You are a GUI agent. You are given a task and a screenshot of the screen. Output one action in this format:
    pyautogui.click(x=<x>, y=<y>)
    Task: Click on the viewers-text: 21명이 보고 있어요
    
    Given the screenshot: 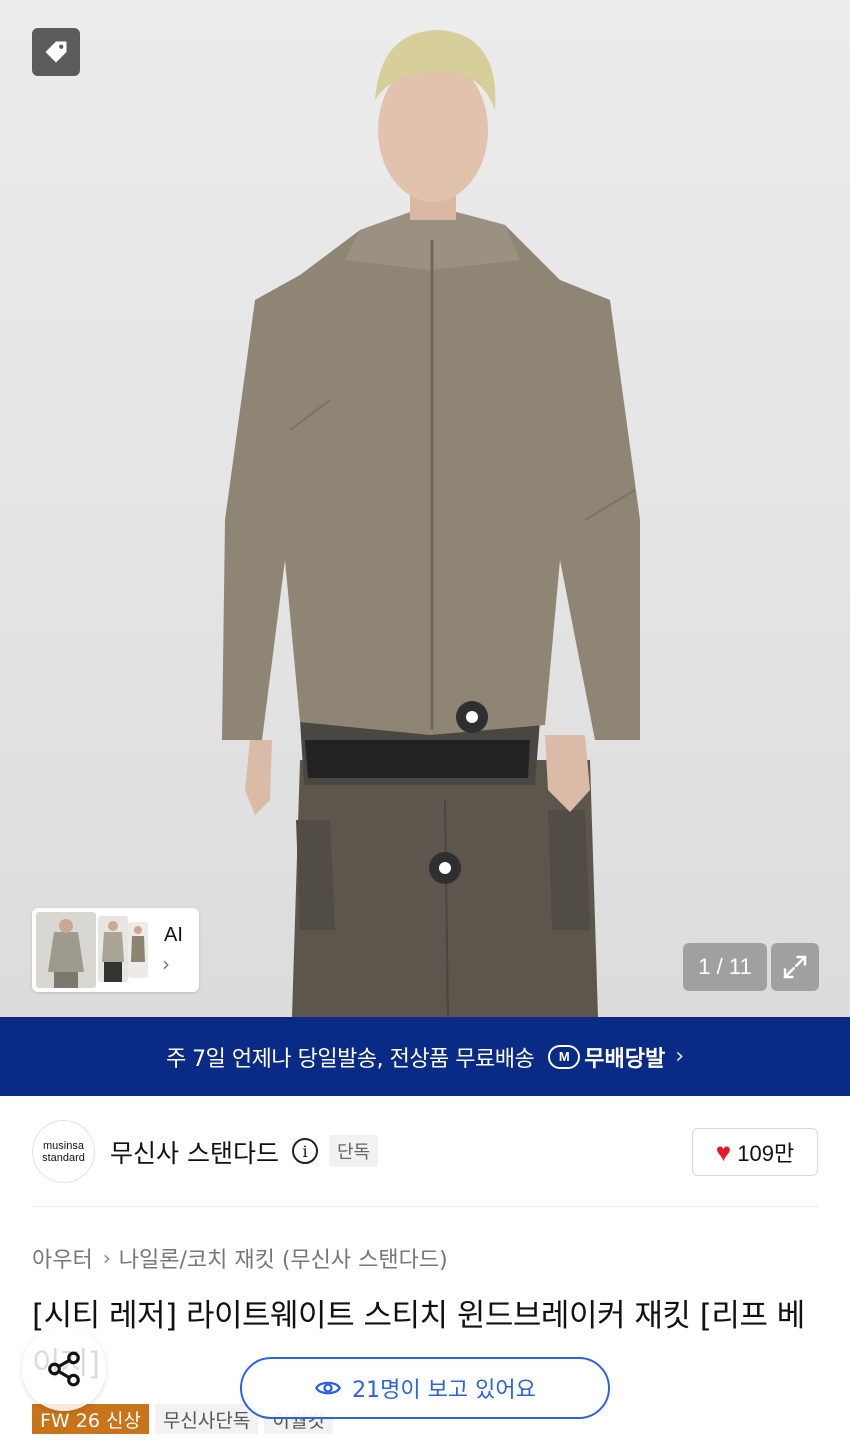 What is the action you would take?
    pyautogui.click(x=444, y=1390)
    